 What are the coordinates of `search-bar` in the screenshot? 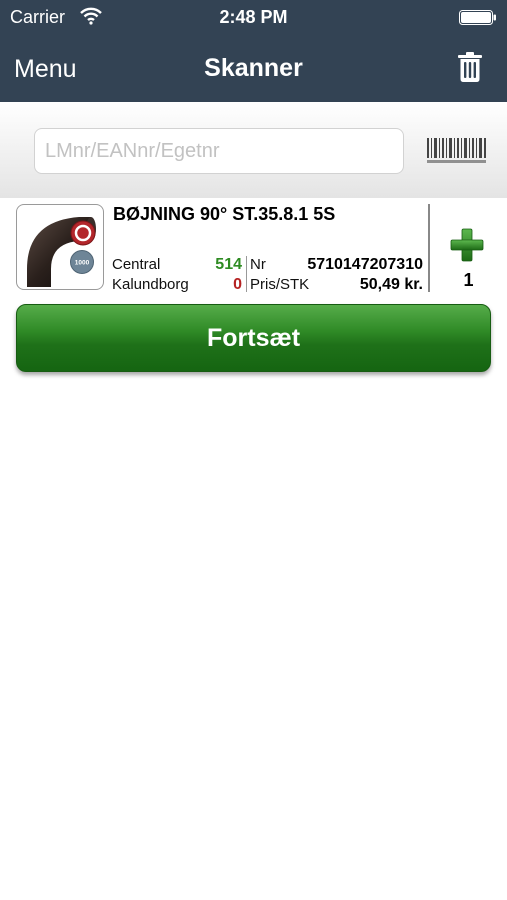 It's located at (253, 150).